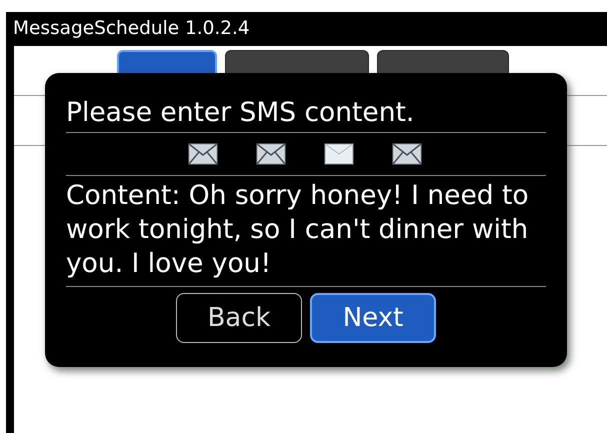 This screenshot has height=433, width=607. What do you see at coordinates (373, 318) in the screenshot?
I see `dialog-button: Next` at bounding box center [373, 318].